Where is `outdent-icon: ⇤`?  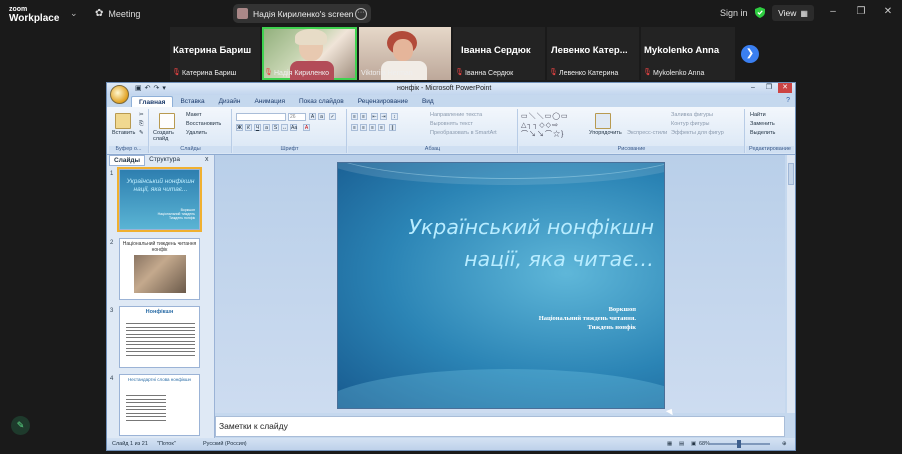
outdent-icon: ⇤ is located at coordinates (374, 116).